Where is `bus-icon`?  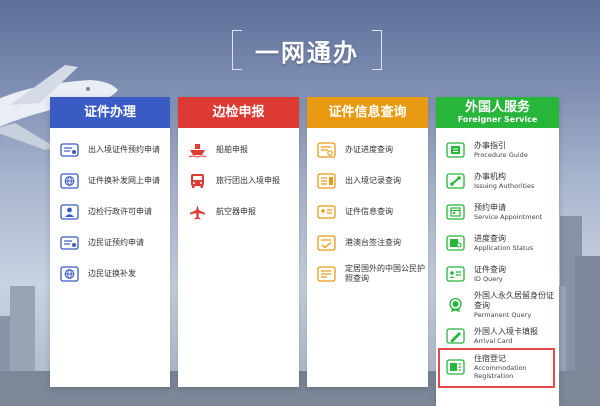
bus-icon is located at coordinates (197, 181).